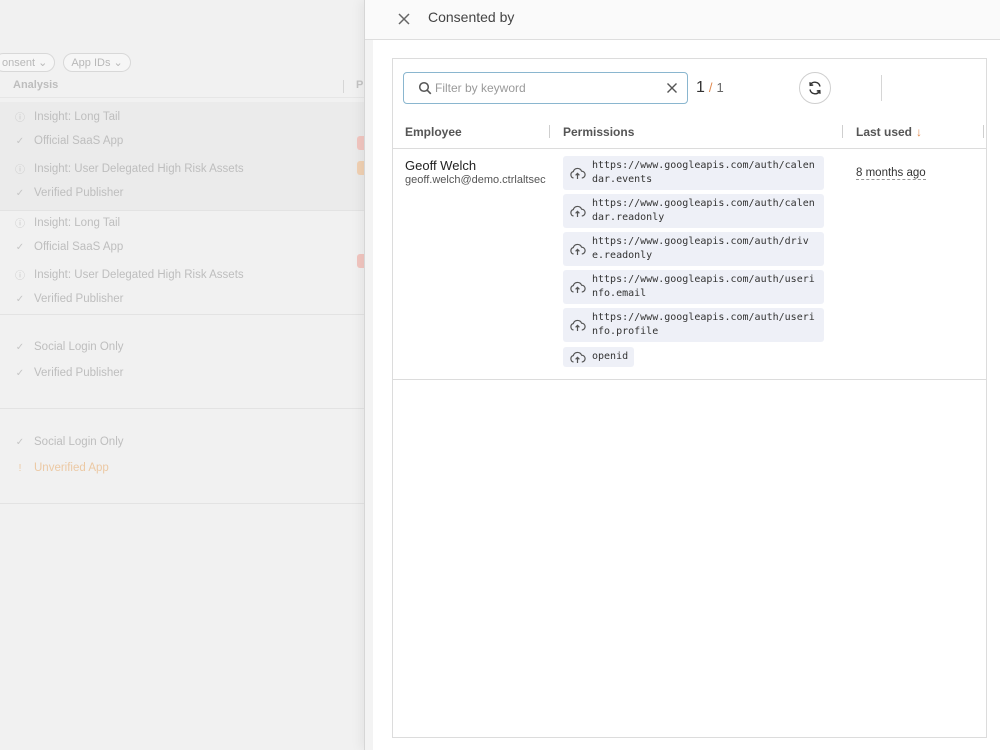  Describe the element at coordinates (881, 88) in the screenshot. I see `toolbar-separator` at that location.